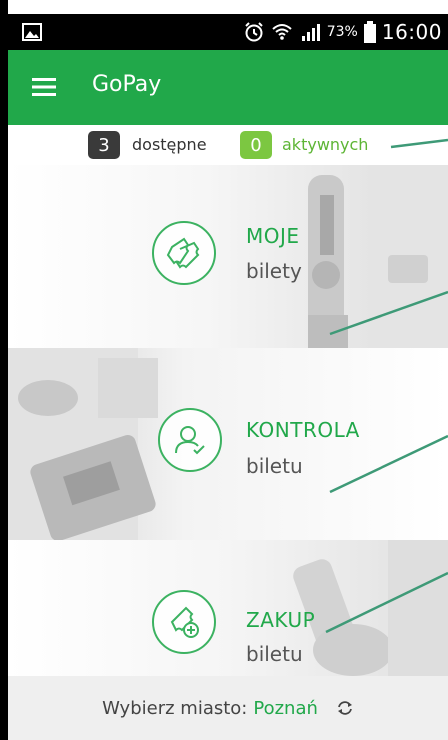 The image size is (448, 740). What do you see at coordinates (32, 32) in the screenshot?
I see `image-icon` at bounding box center [32, 32].